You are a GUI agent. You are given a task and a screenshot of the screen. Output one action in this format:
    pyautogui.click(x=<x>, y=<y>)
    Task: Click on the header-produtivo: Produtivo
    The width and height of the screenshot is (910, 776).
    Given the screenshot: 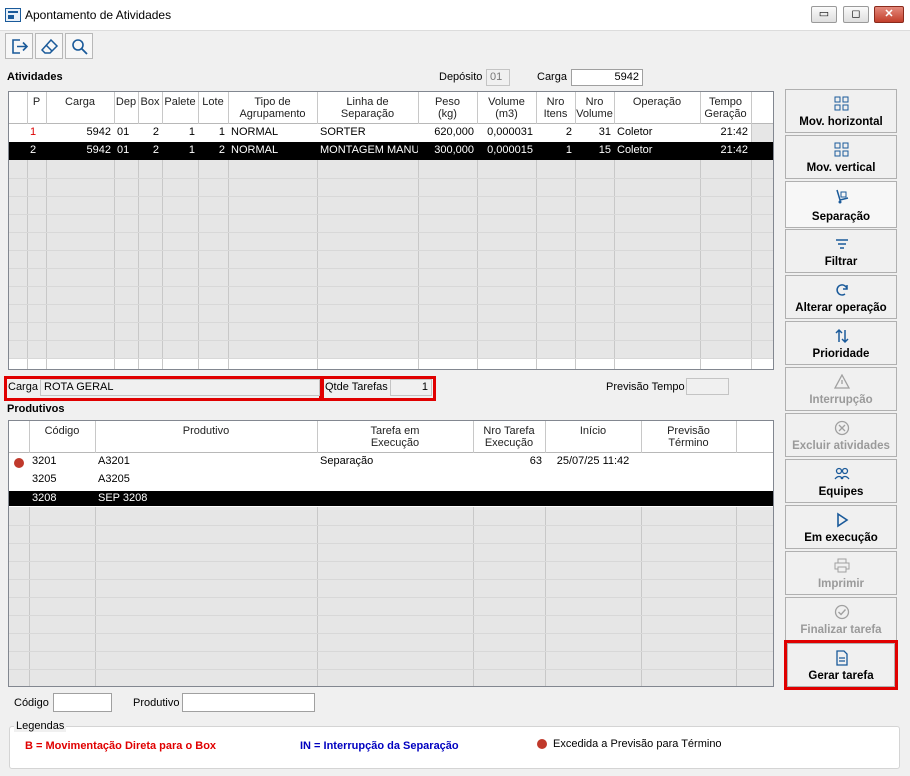 What is the action you would take?
    pyautogui.click(x=206, y=431)
    